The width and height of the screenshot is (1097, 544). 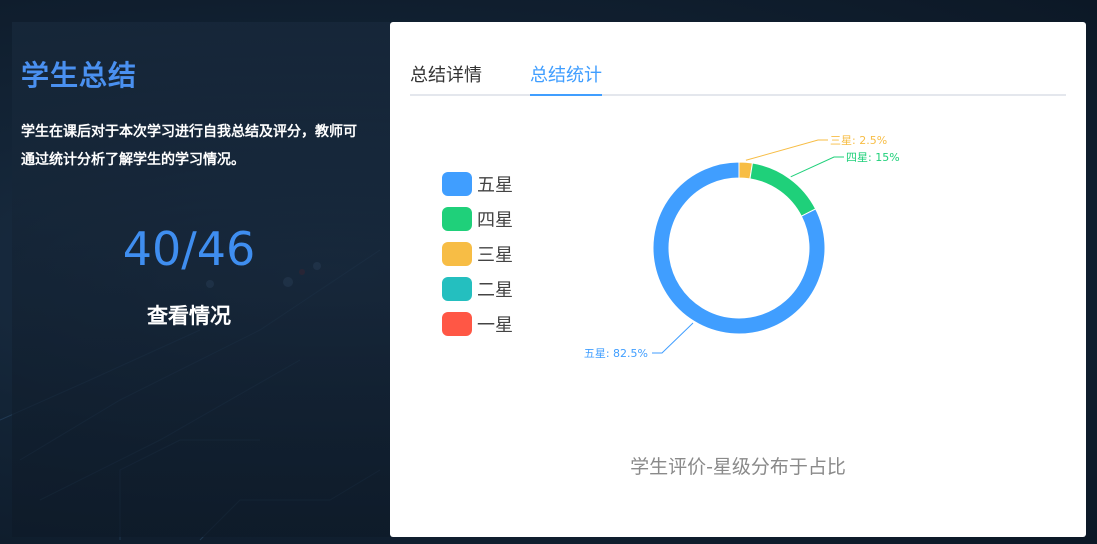 I want to click on slice-label: 四星: 15%, so click(x=873, y=157).